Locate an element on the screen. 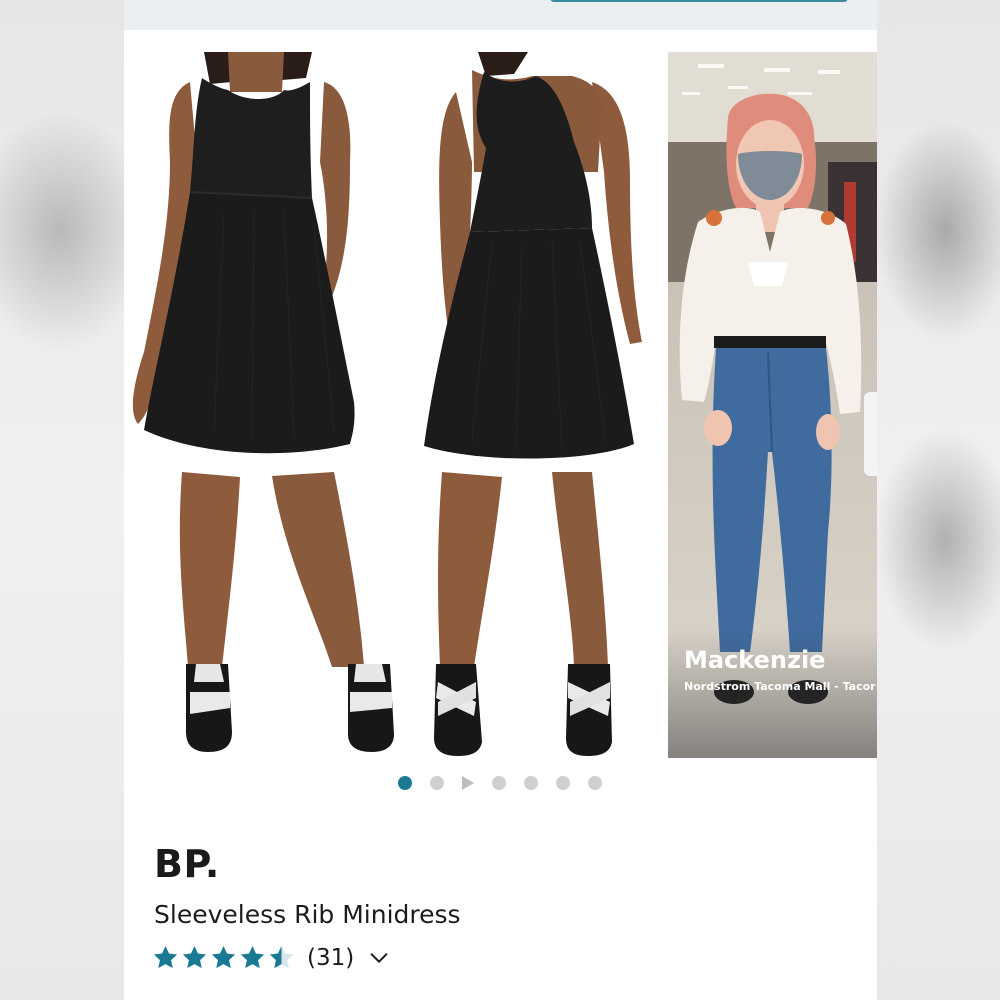 The height and width of the screenshot is (1000, 1000). product-title: Sleeveless Rib Minidress is located at coordinates (307, 914).